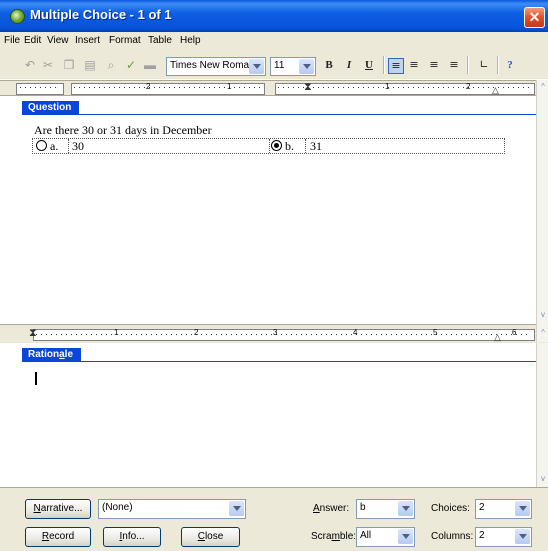  What do you see at coordinates (78, 146) in the screenshot?
I see `choice-a-text: 30` at bounding box center [78, 146].